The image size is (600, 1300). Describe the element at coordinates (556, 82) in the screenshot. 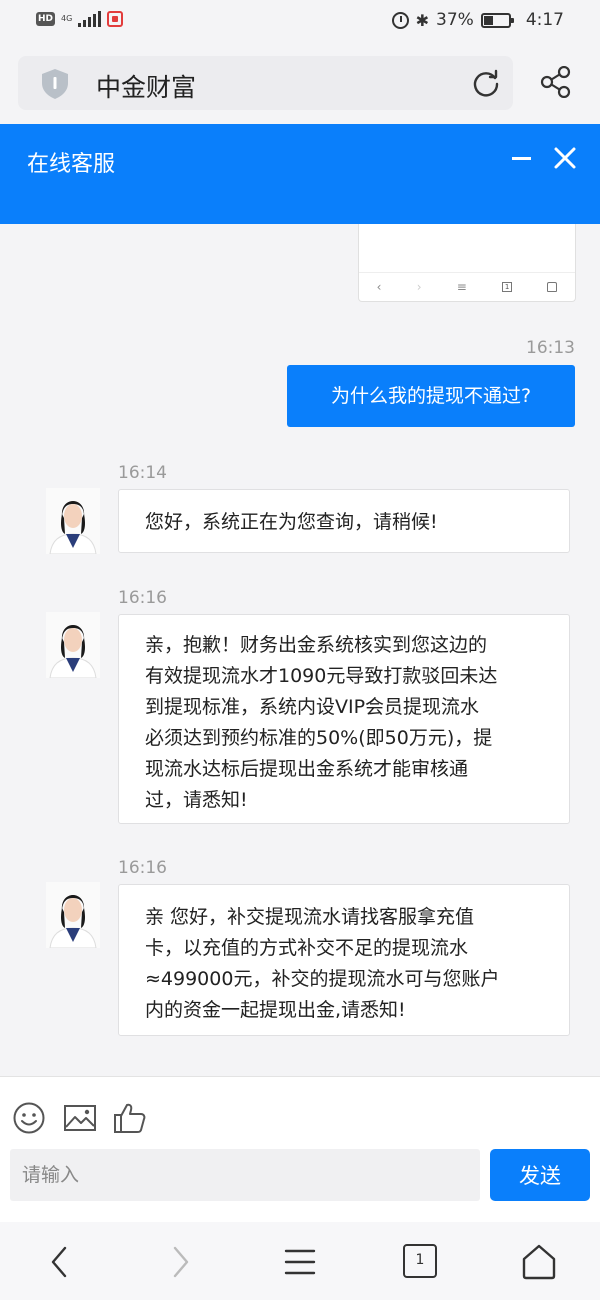

I see `share-icon` at that location.